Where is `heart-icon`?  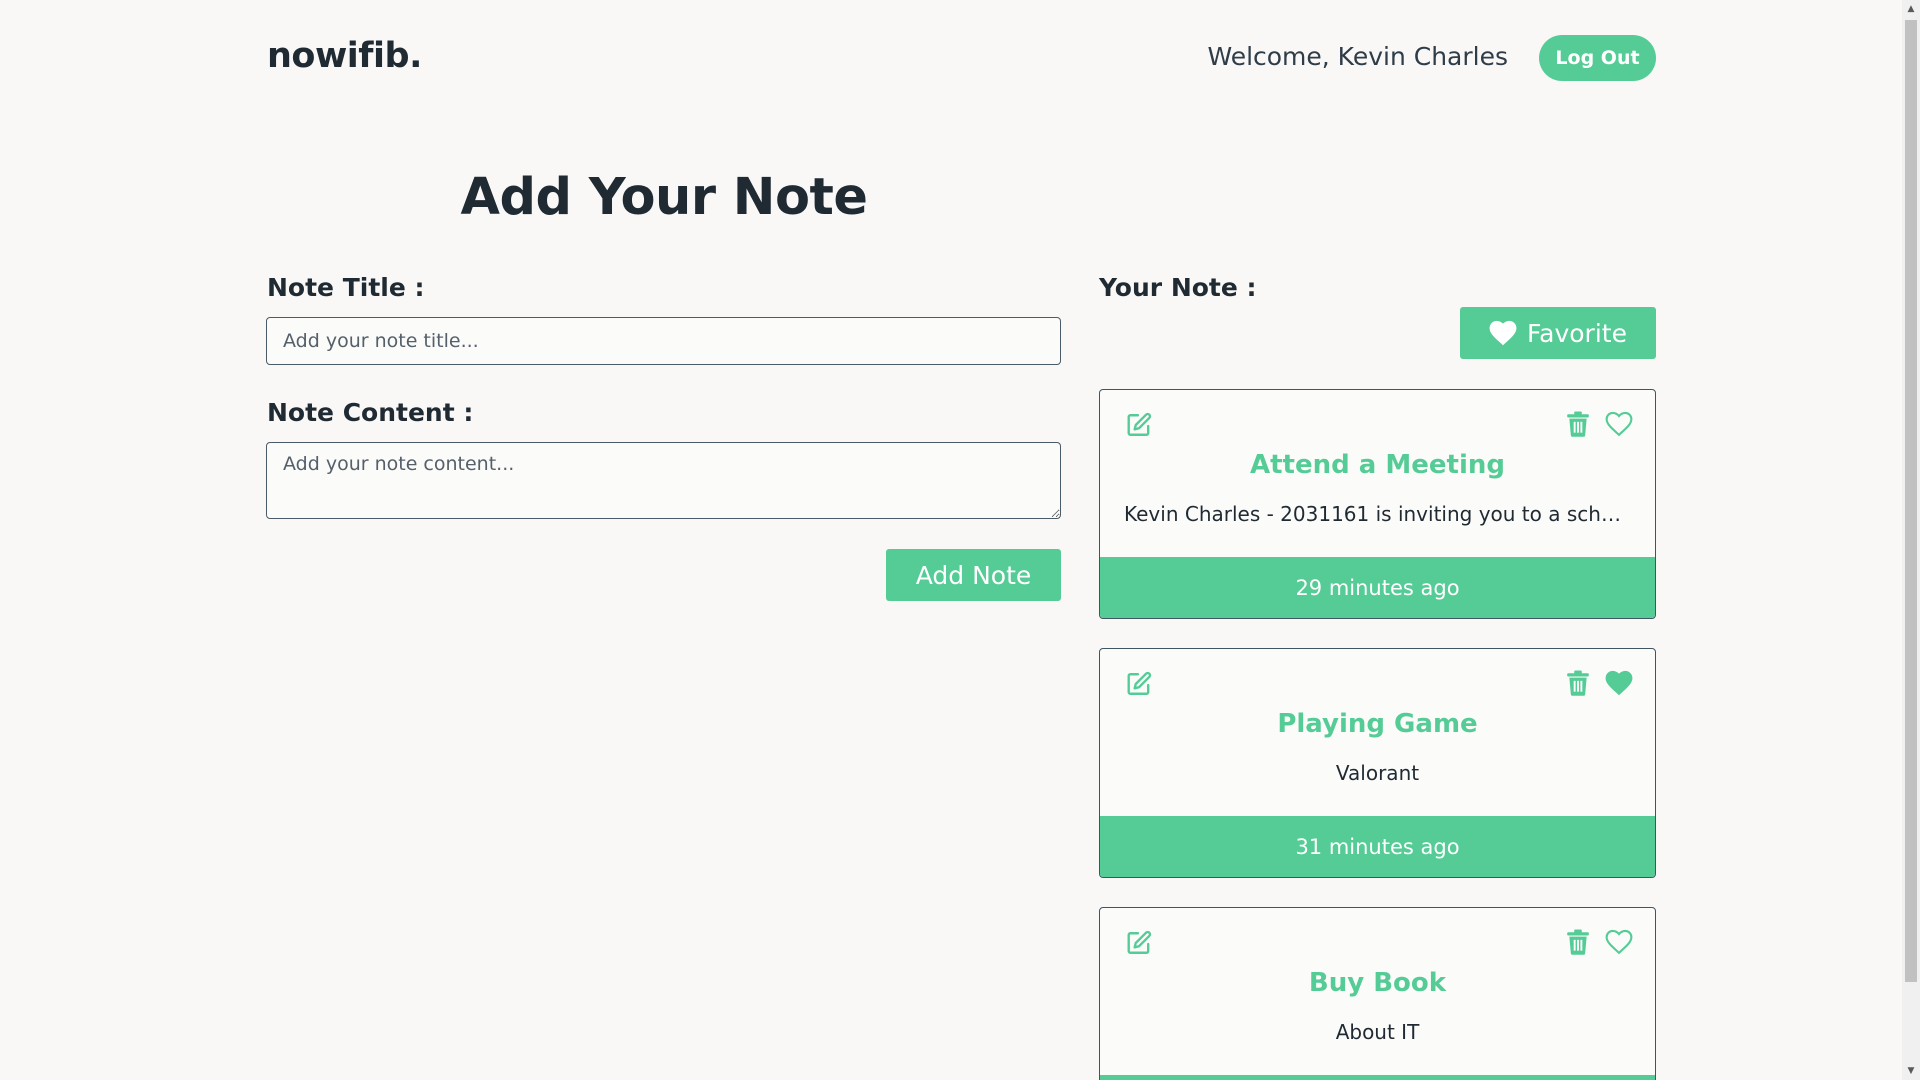
heart-icon is located at coordinates (1503, 333).